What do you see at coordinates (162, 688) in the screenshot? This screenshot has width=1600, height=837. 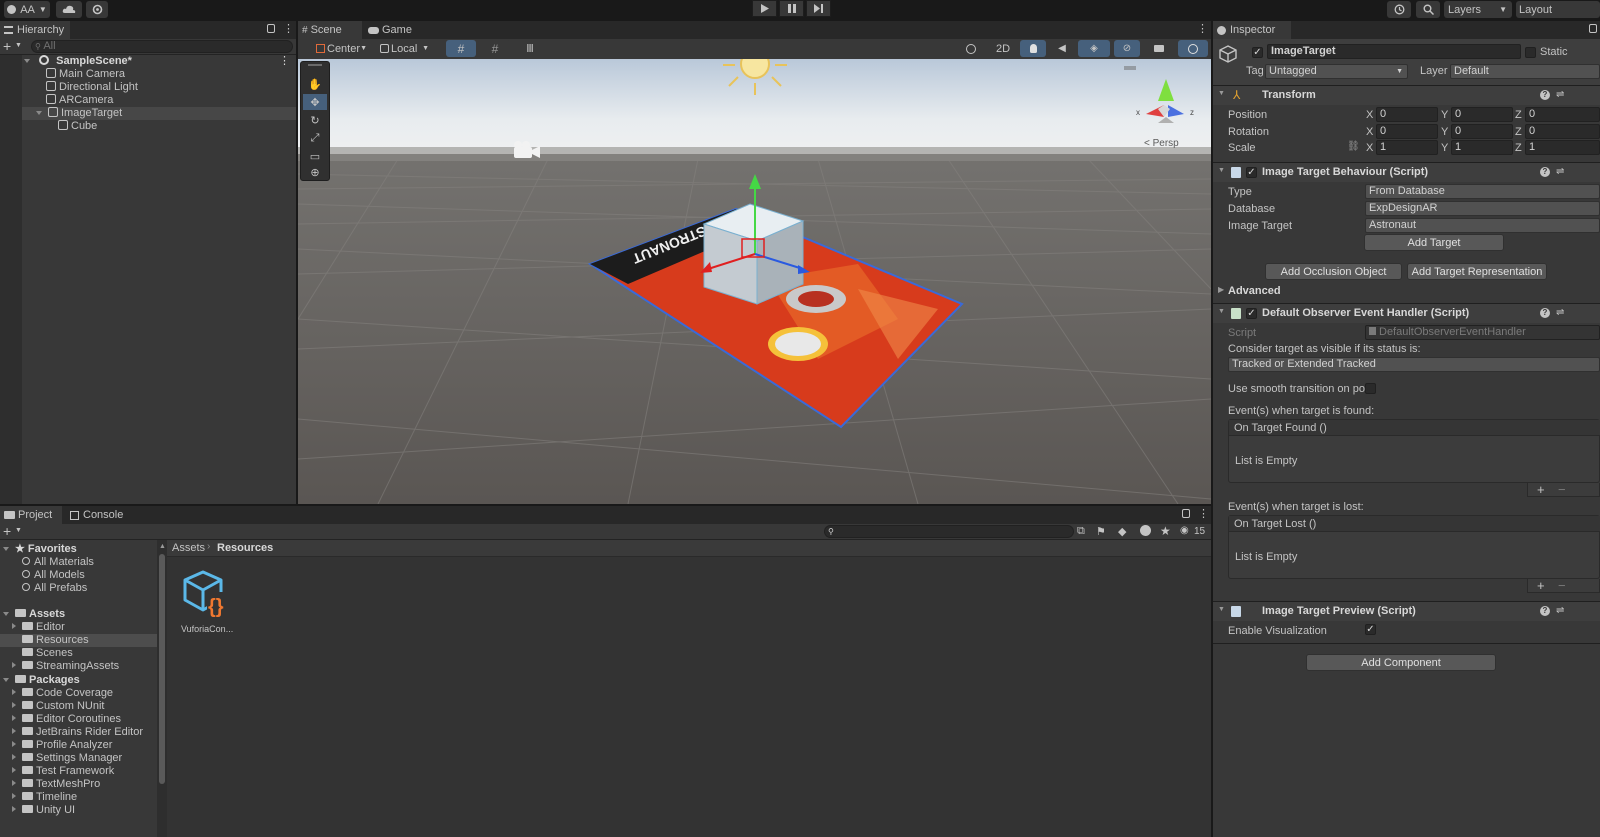 I see `tree-scrollbar: ▲` at bounding box center [162, 688].